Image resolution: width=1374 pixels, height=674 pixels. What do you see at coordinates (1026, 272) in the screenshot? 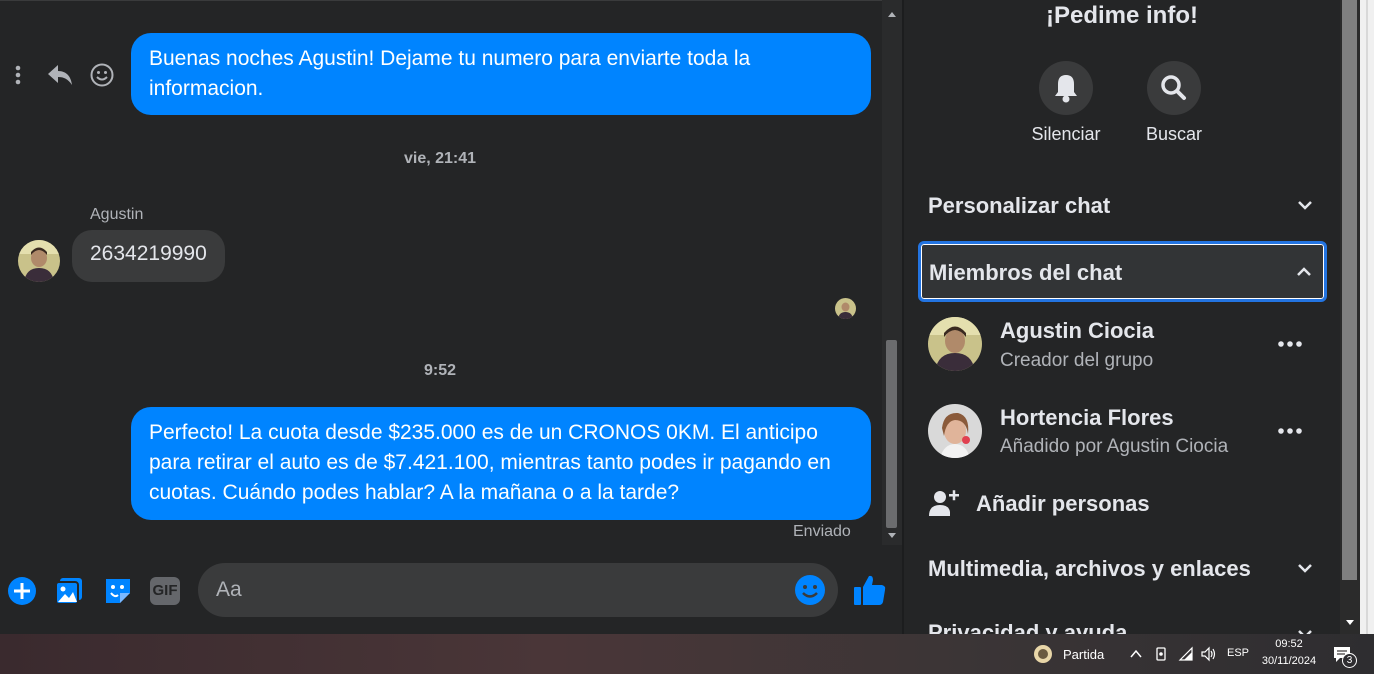
I see `section-label: Miembros del chat` at bounding box center [1026, 272].